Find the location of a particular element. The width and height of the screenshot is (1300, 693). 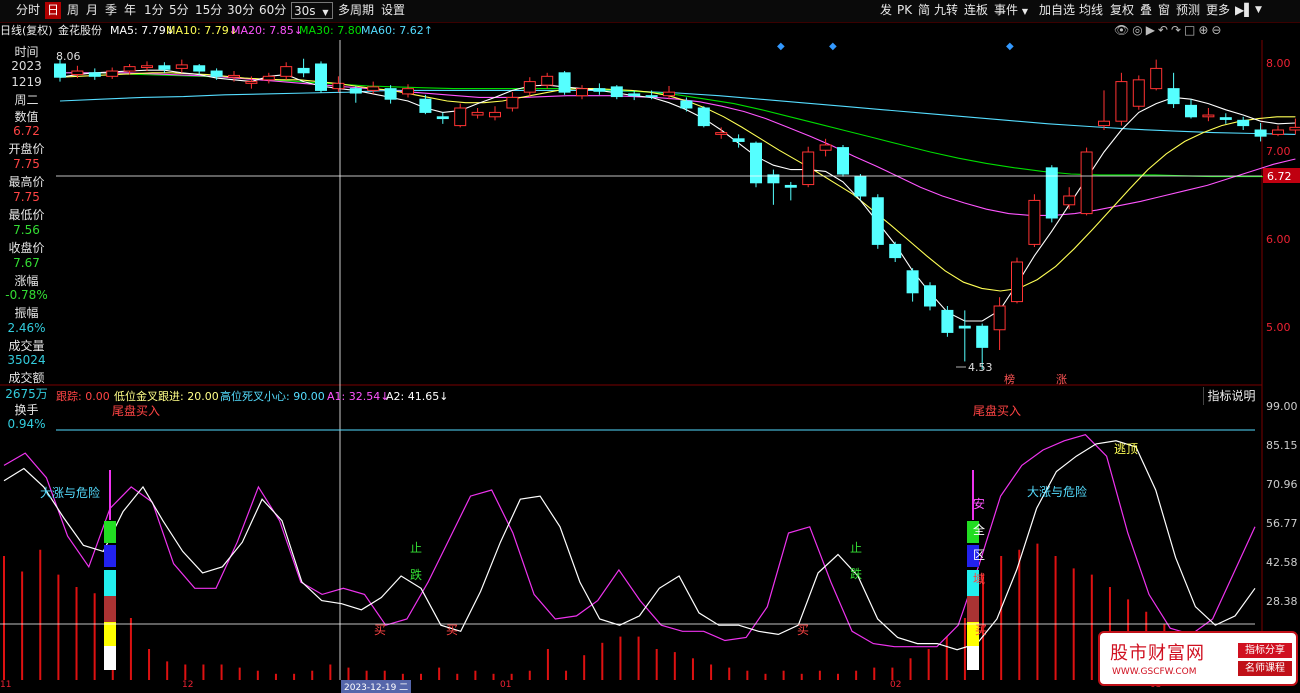

btn-events: 事件 ▼ is located at coordinates (1011, 10).